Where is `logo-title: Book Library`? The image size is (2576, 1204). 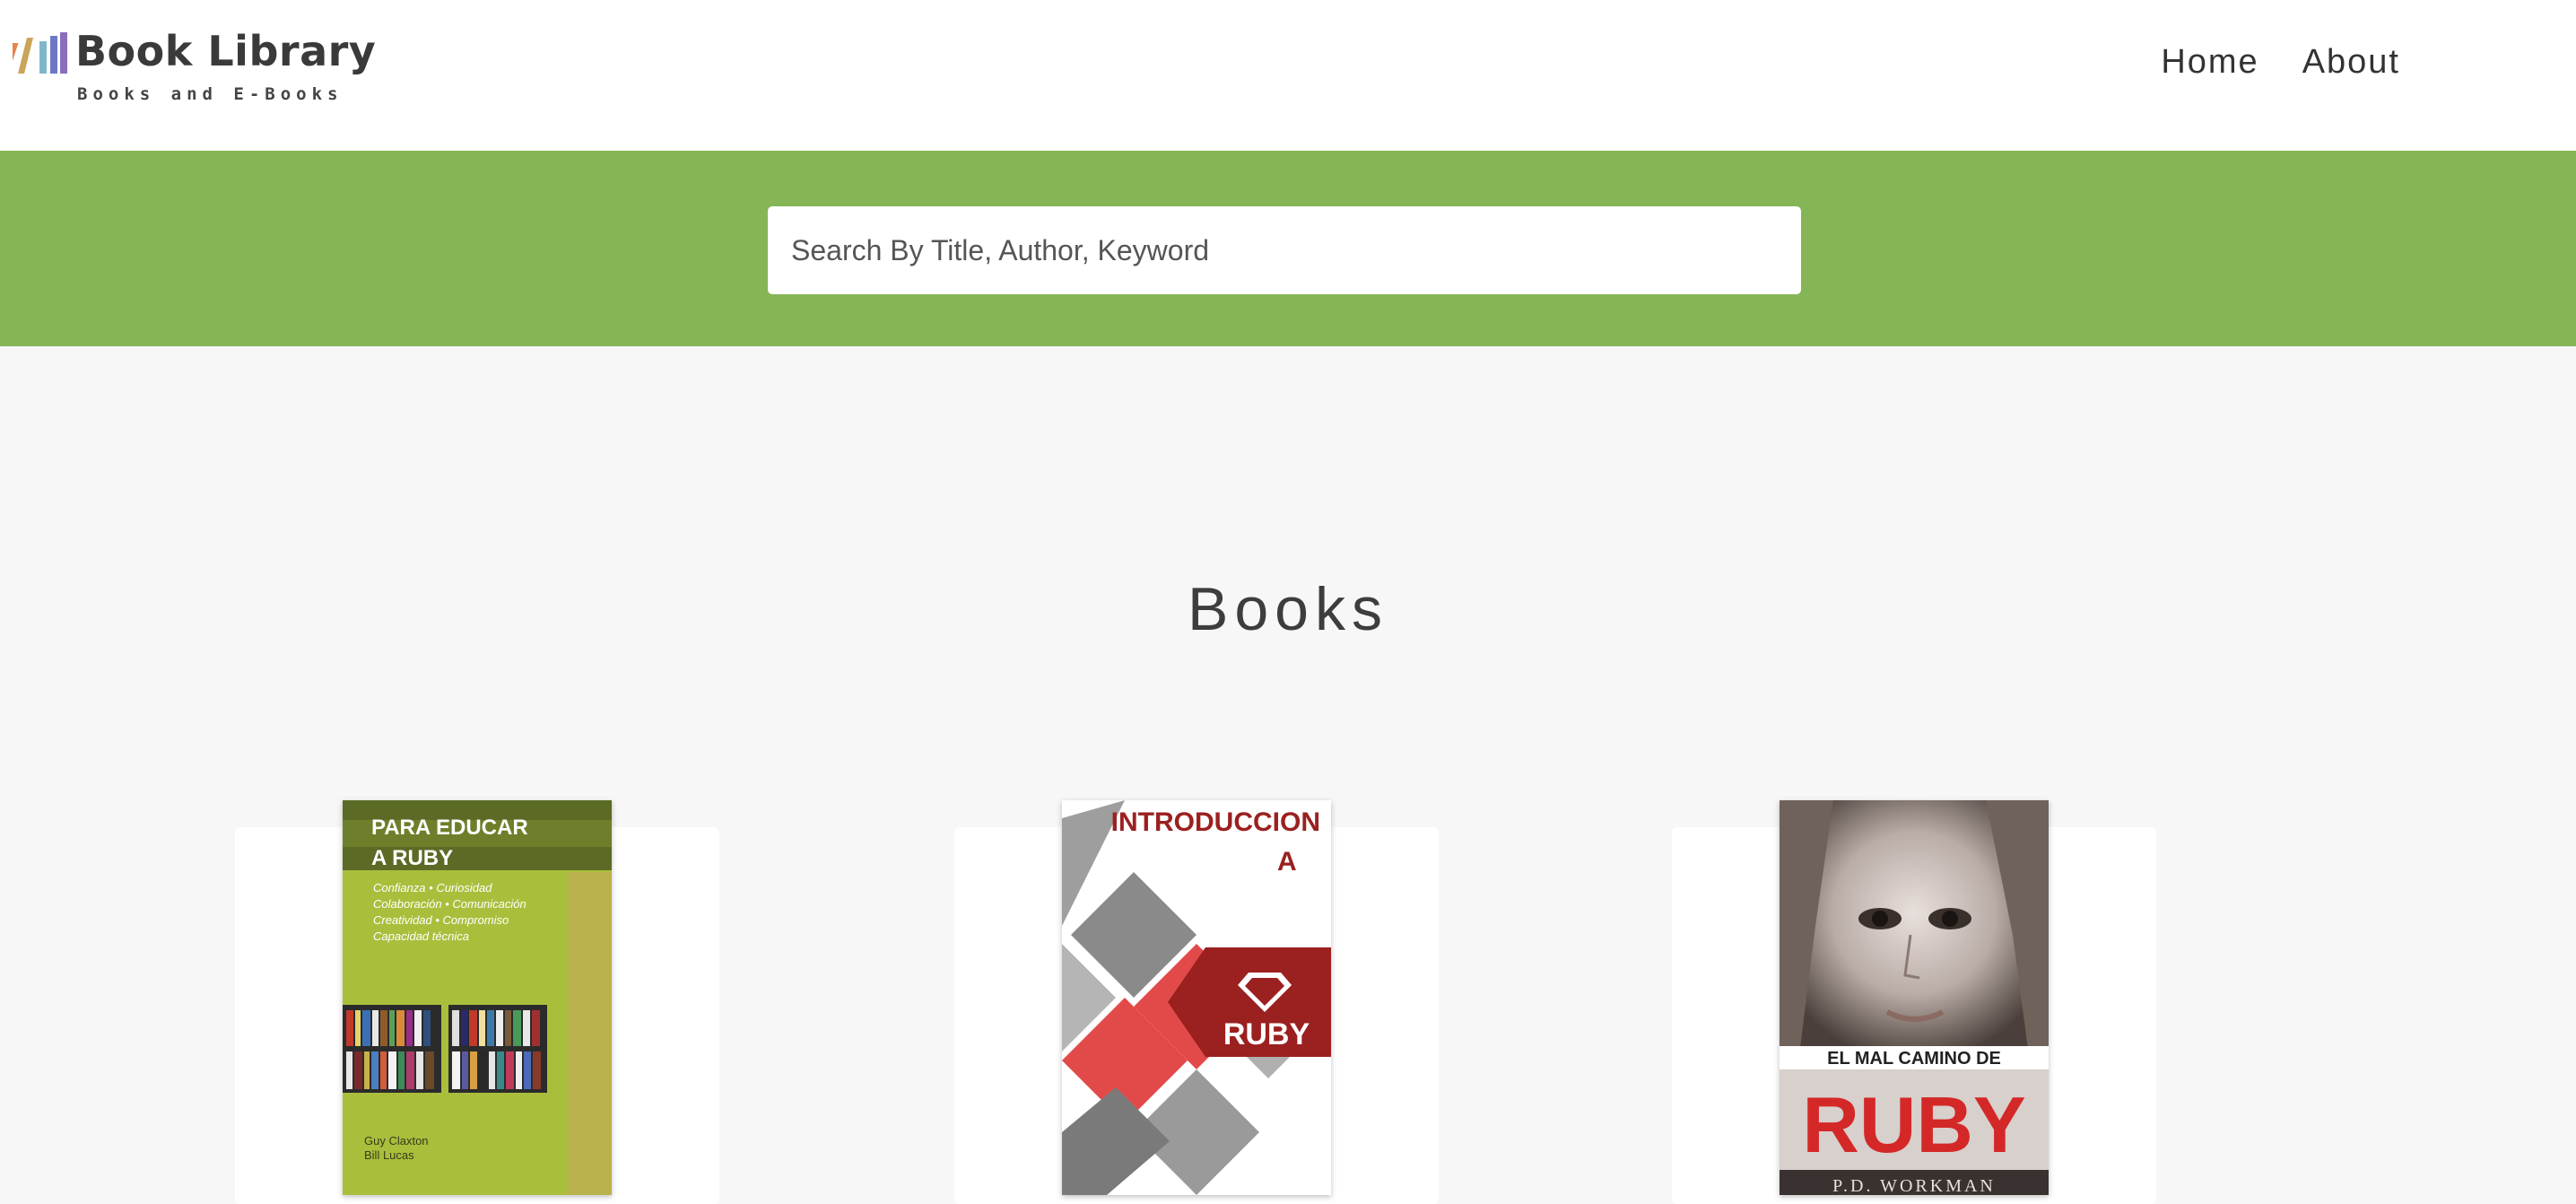 logo-title: Book Library is located at coordinates (226, 51).